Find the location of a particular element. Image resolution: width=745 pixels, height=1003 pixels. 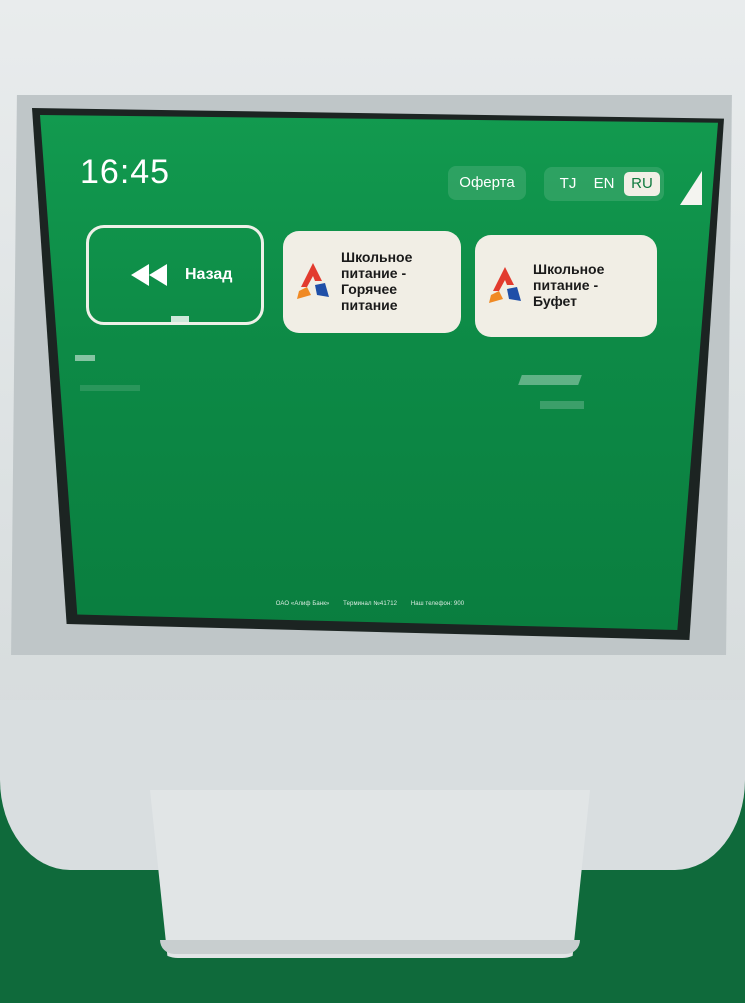

receipt-slot is located at coordinates (370, 874).